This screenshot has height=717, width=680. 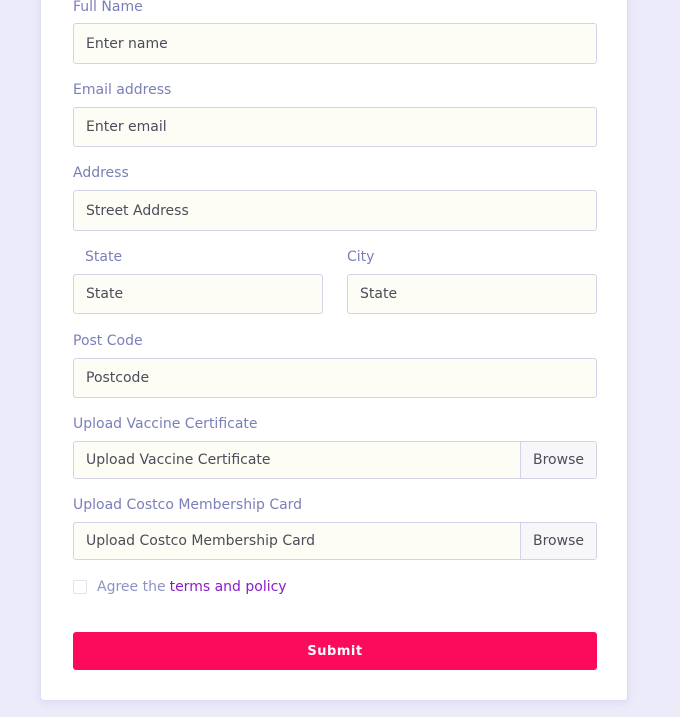 I want to click on street-address-input, so click(x=335, y=210).